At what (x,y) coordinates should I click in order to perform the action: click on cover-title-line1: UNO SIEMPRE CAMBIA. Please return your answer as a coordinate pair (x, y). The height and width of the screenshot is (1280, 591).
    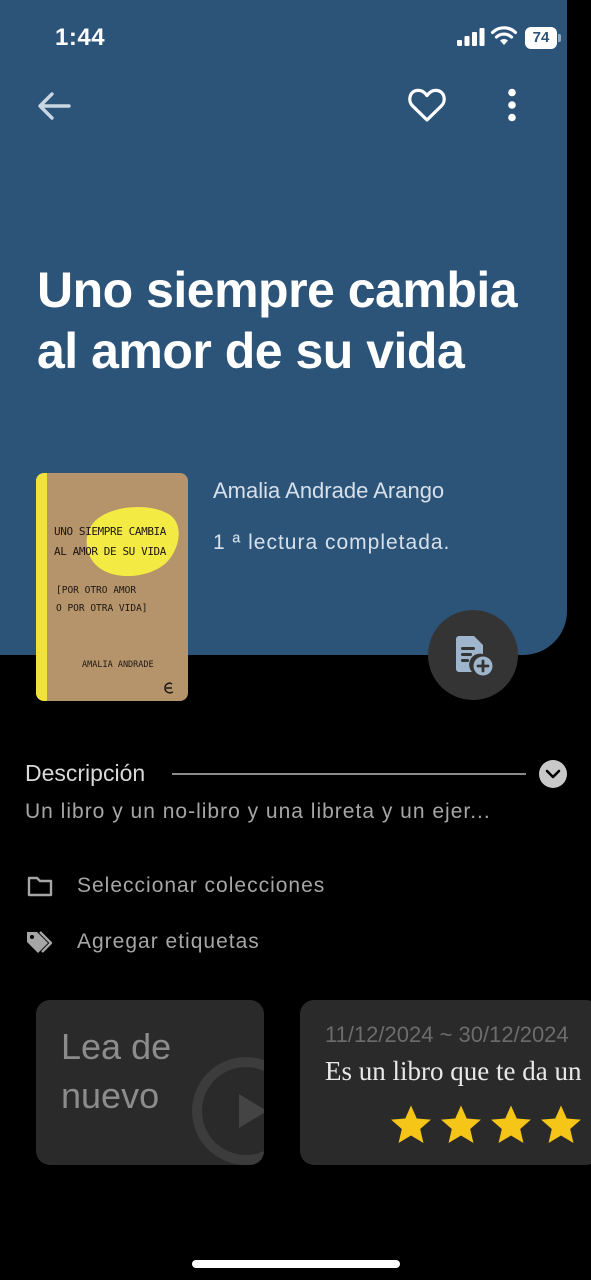
    Looking at the image, I should click on (110, 531).